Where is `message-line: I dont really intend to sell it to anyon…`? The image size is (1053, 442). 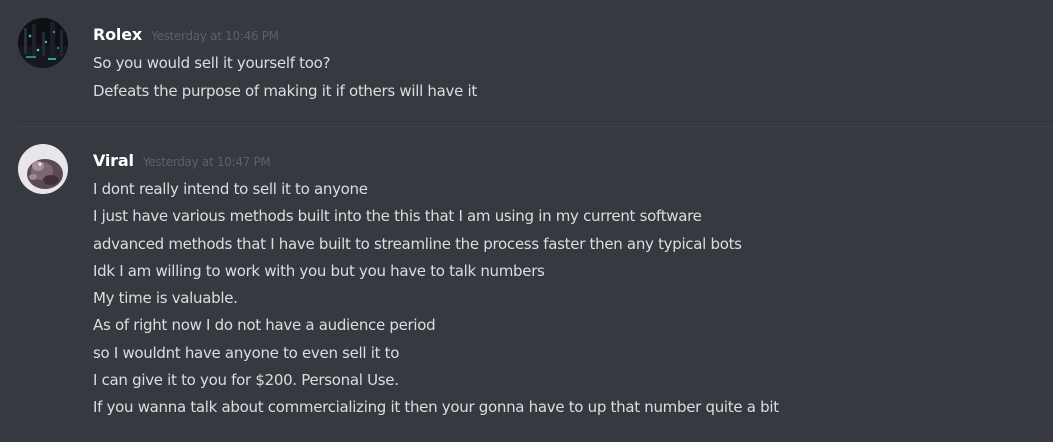
message-line: I dont really intend to sell it to anyon… is located at coordinates (230, 189).